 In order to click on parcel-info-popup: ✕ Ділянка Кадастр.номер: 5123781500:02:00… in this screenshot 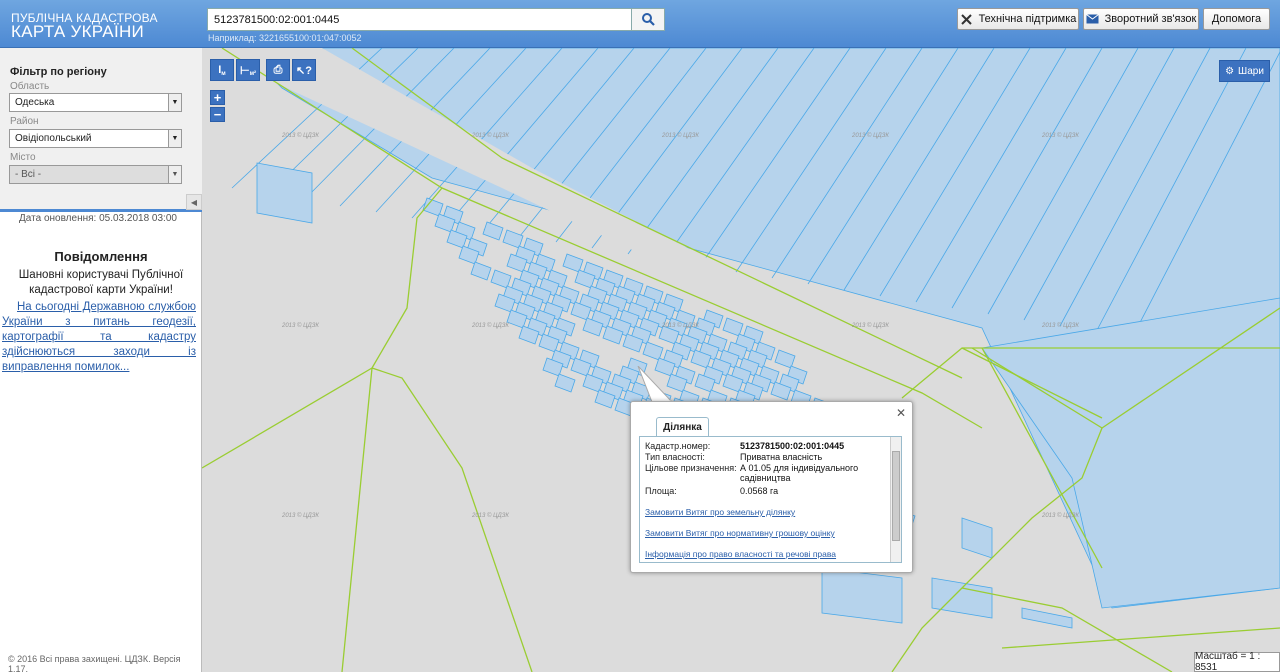, I will do `click(771, 487)`.